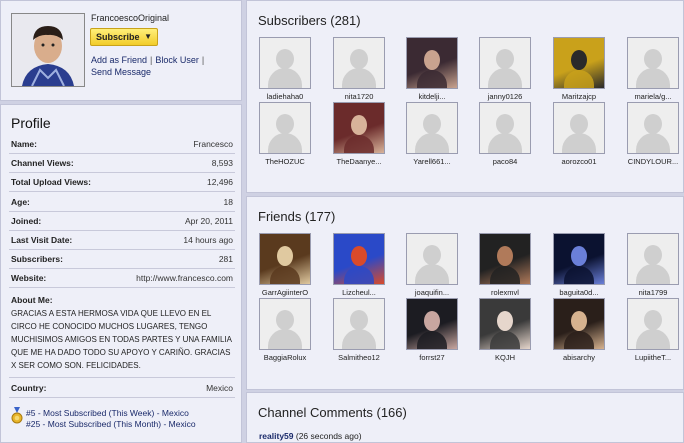  What do you see at coordinates (124, 37) in the screenshot?
I see `subscribe-button: Subscribe ▼` at bounding box center [124, 37].